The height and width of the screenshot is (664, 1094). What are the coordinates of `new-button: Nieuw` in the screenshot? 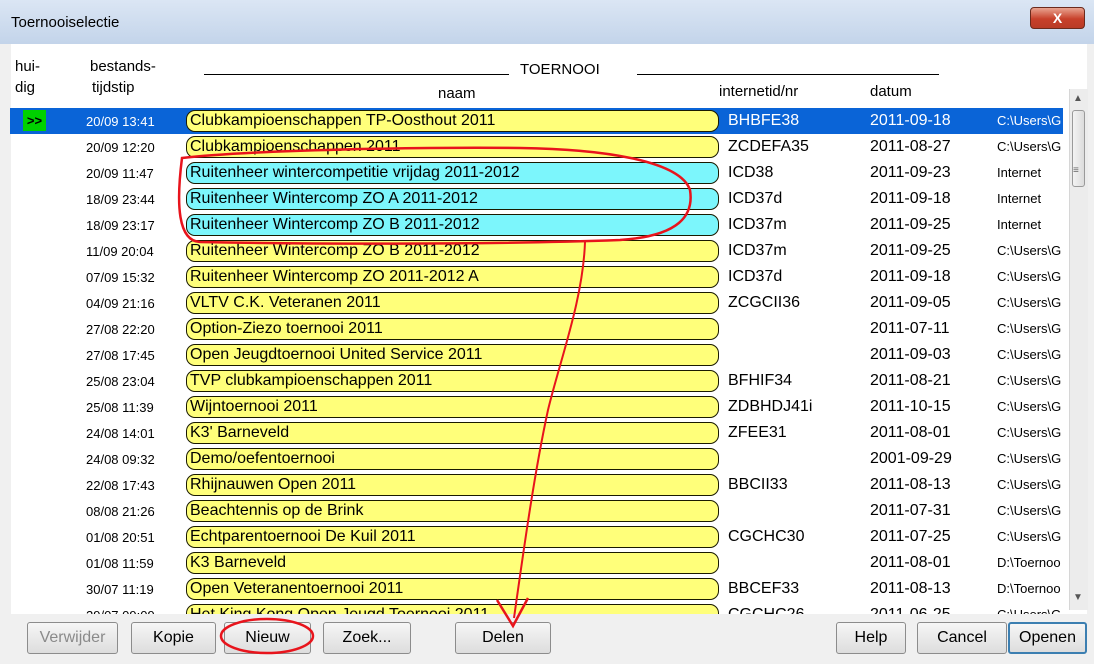 It's located at (267, 638).